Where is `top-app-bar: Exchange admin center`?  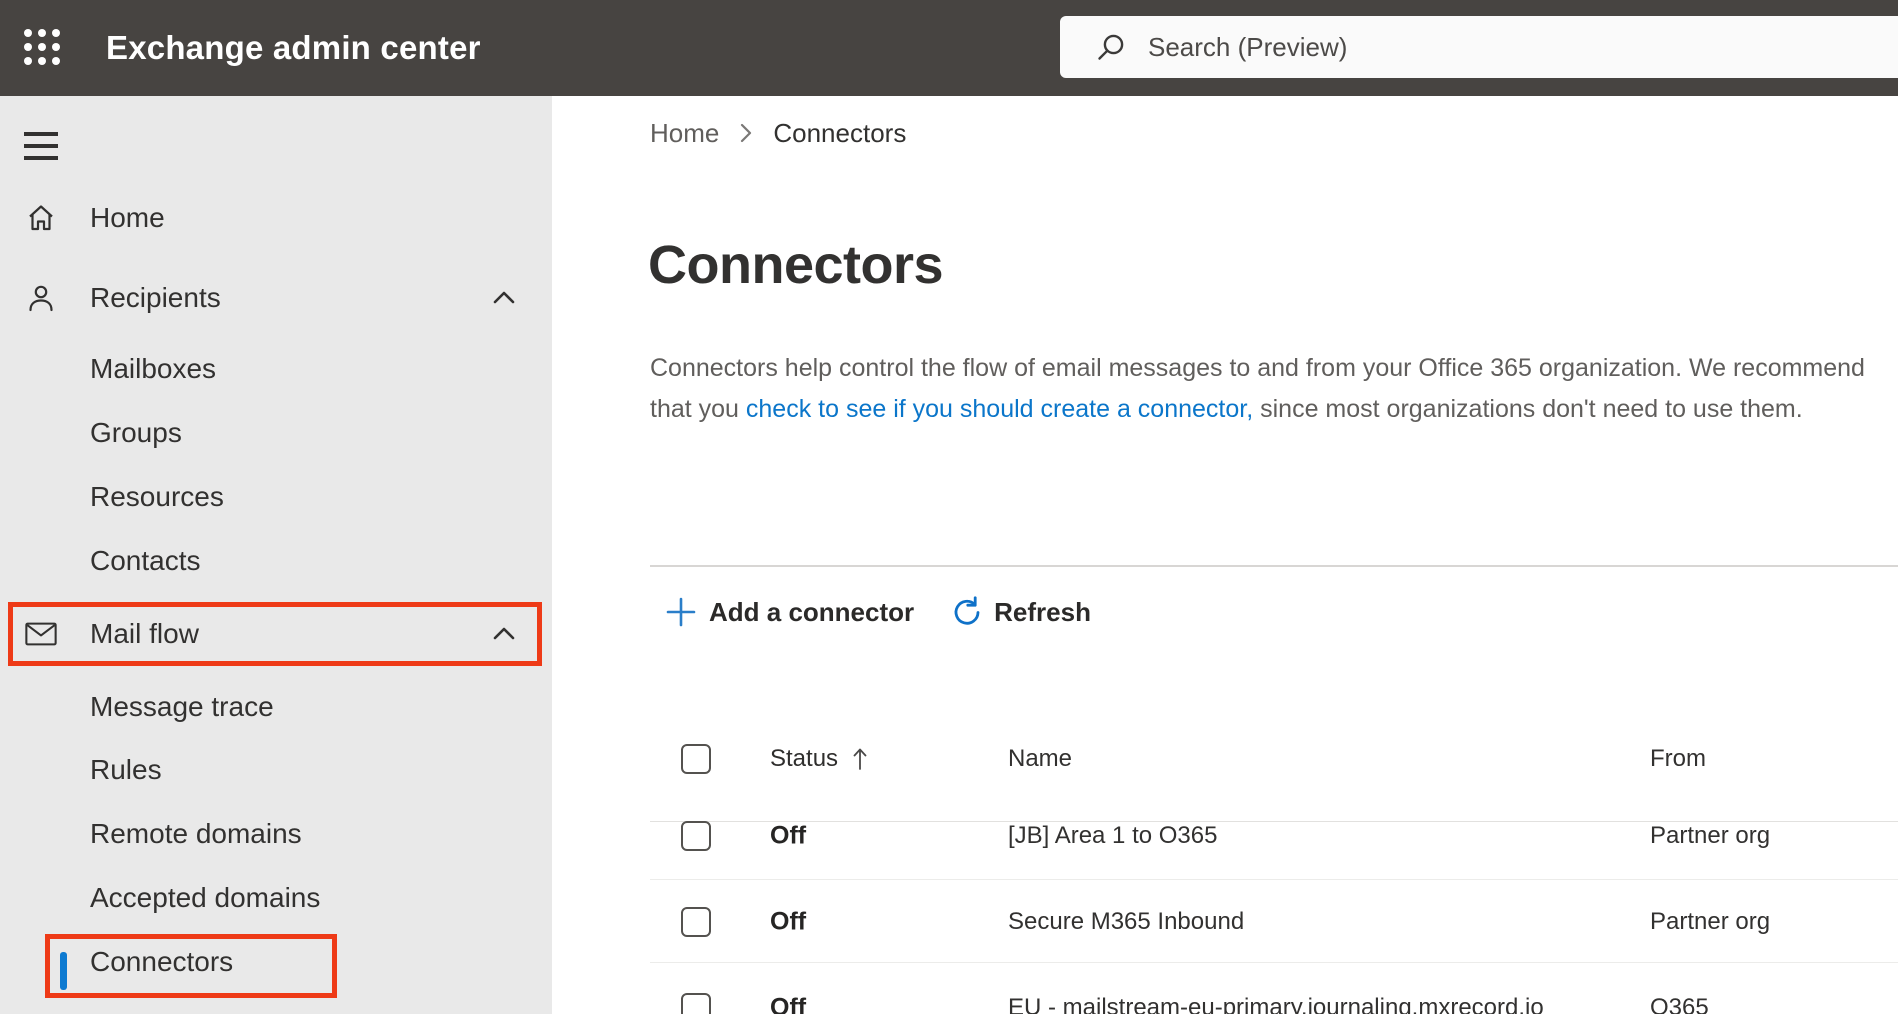
top-app-bar: Exchange admin center is located at coordinates (949, 48).